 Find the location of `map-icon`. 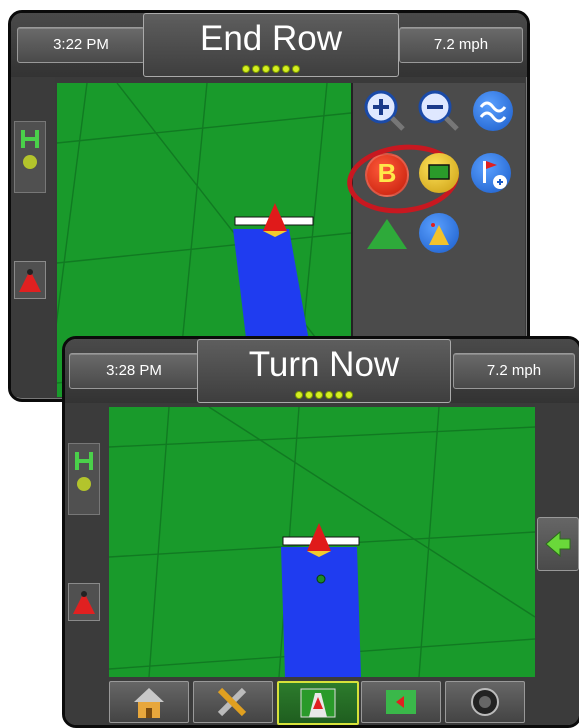

map-icon is located at coordinates (401, 702).